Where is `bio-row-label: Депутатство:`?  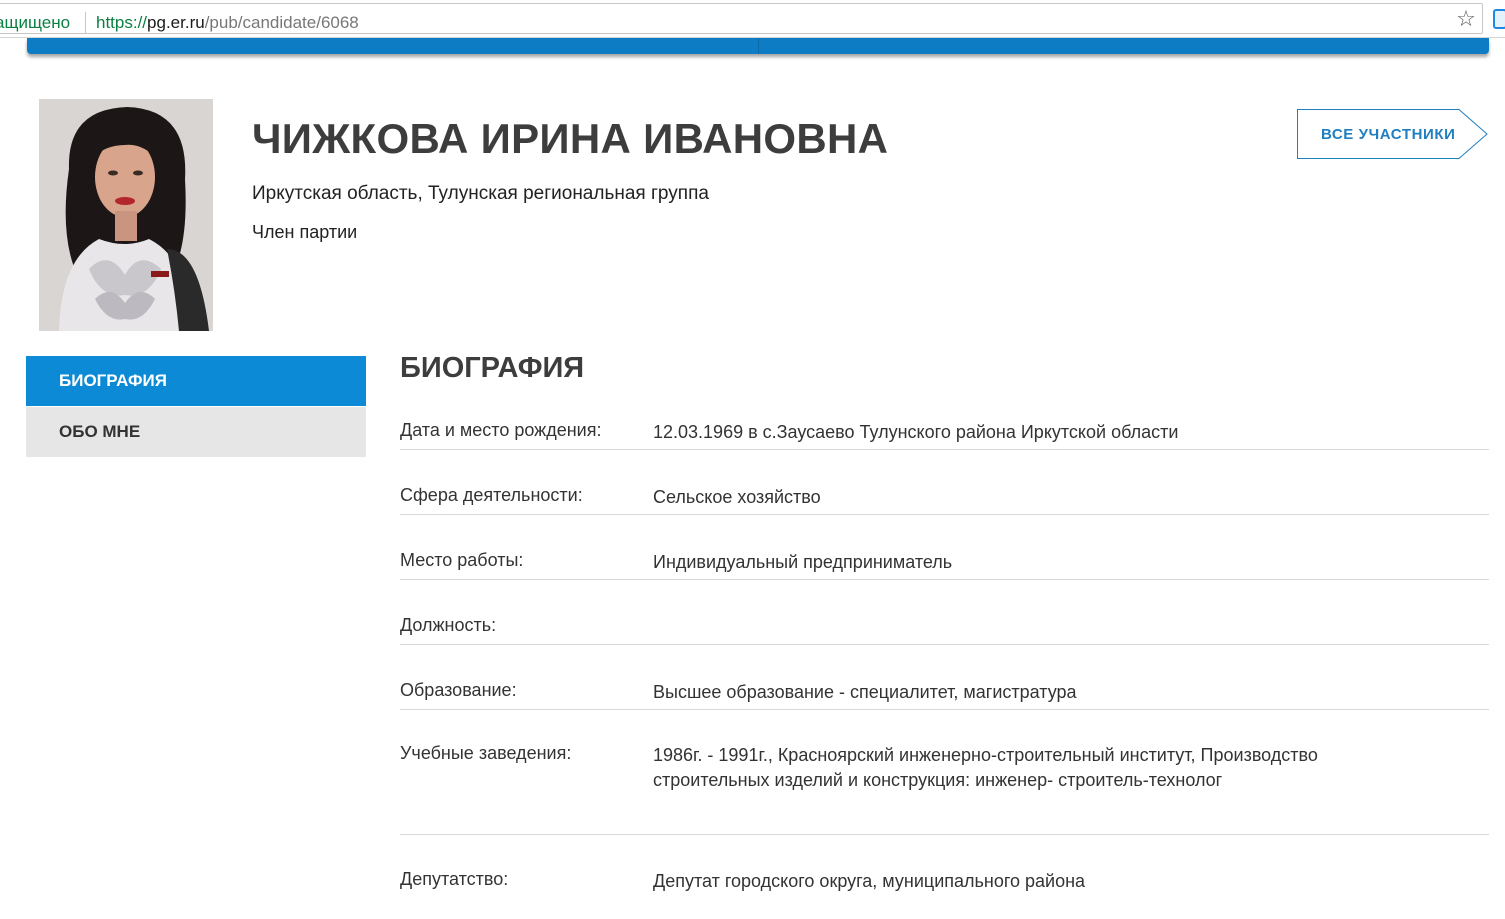
bio-row-label: Депутатство: is located at coordinates (454, 879).